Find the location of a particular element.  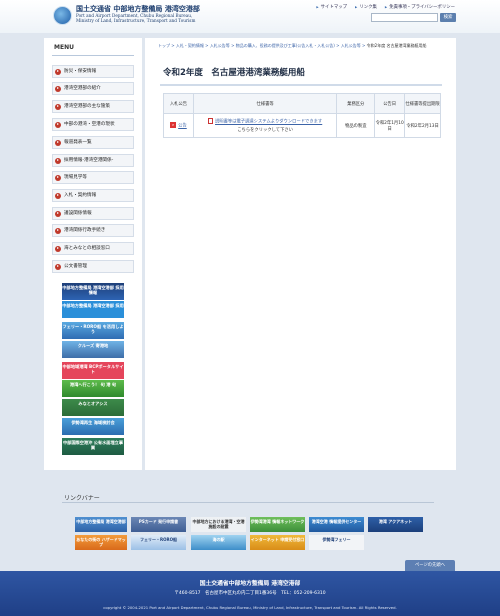

link-banner-aquanet: 港湾 アクアネット is located at coordinates (395, 524).